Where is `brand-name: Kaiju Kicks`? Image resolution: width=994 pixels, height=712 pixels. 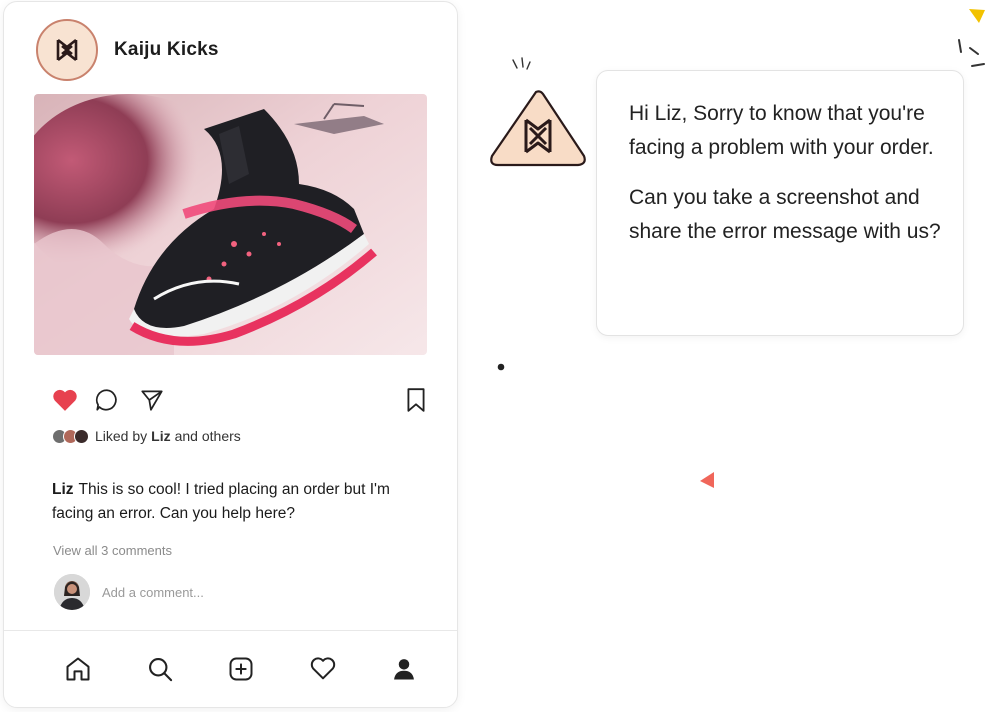 brand-name: Kaiju Kicks is located at coordinates (166, 50).